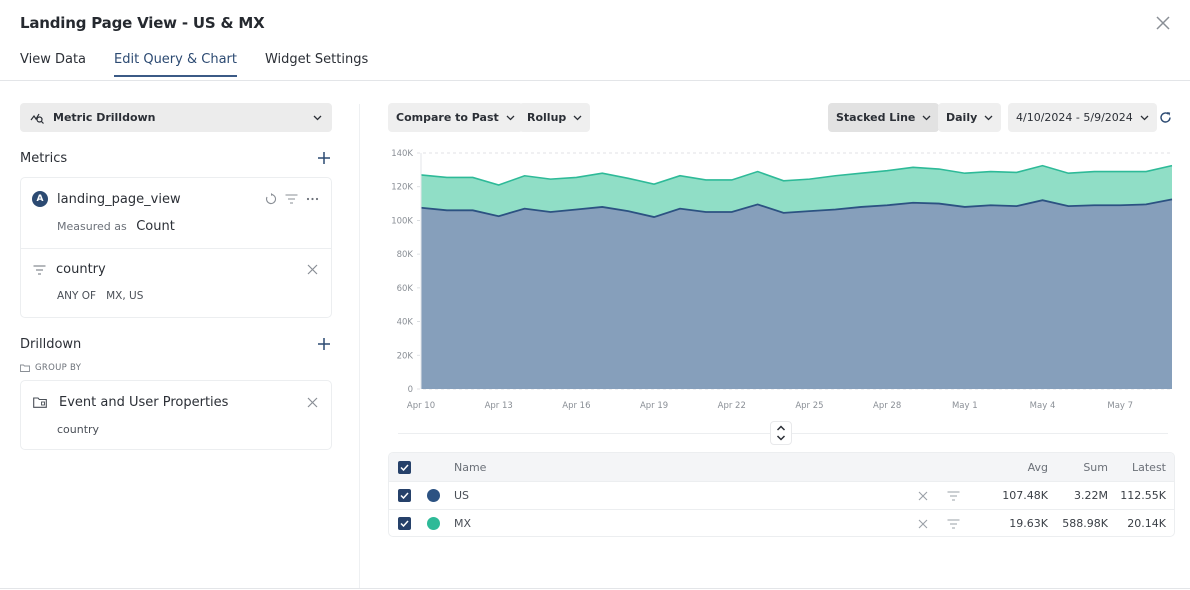 This screenshot has width=1190, height=590. I want to click on filter-values: MX, US, so click(125, 296).